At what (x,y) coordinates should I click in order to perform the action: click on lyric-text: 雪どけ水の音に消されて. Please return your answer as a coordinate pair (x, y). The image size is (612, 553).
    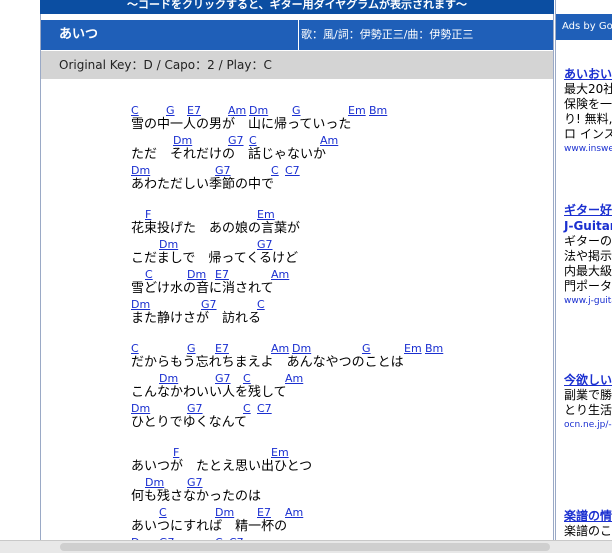
    Looking at the image, I should click on (202, 288).